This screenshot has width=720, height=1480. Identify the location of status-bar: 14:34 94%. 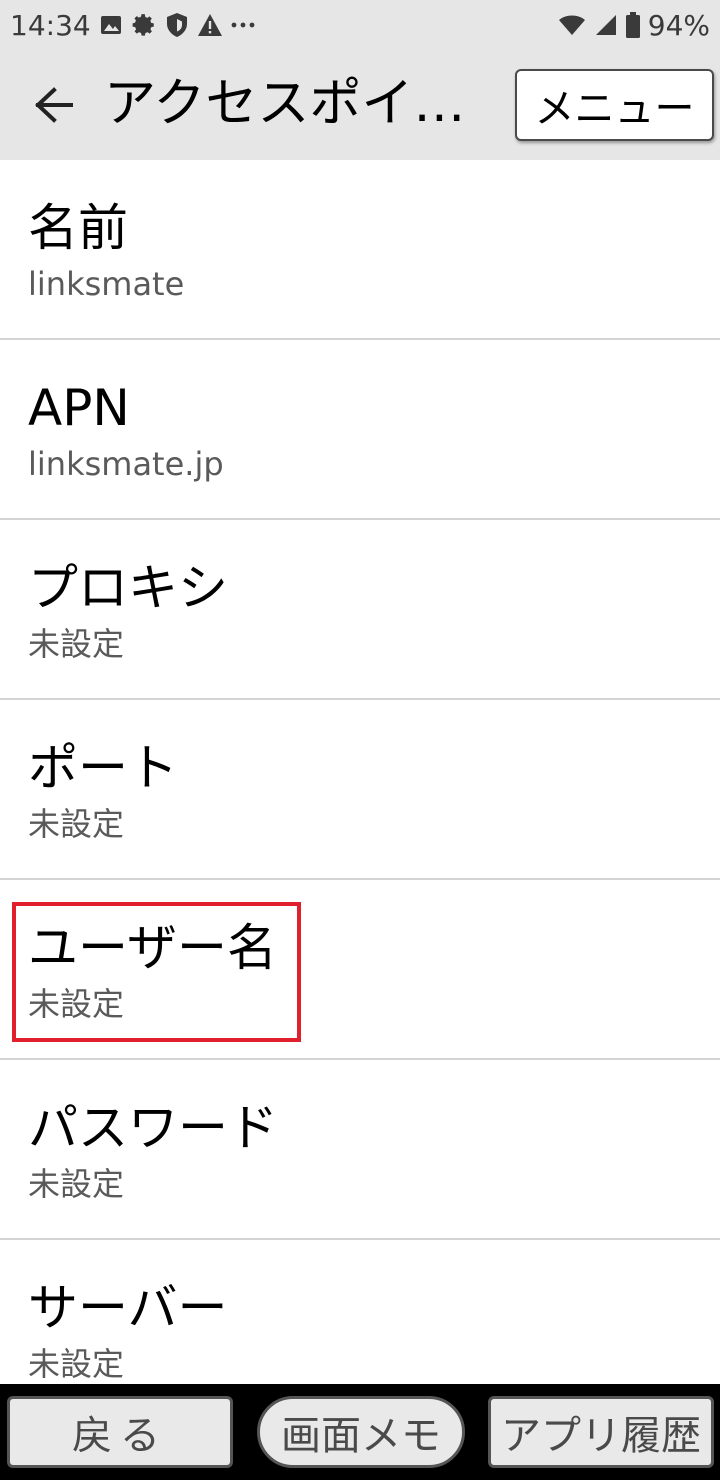
(360, 25).